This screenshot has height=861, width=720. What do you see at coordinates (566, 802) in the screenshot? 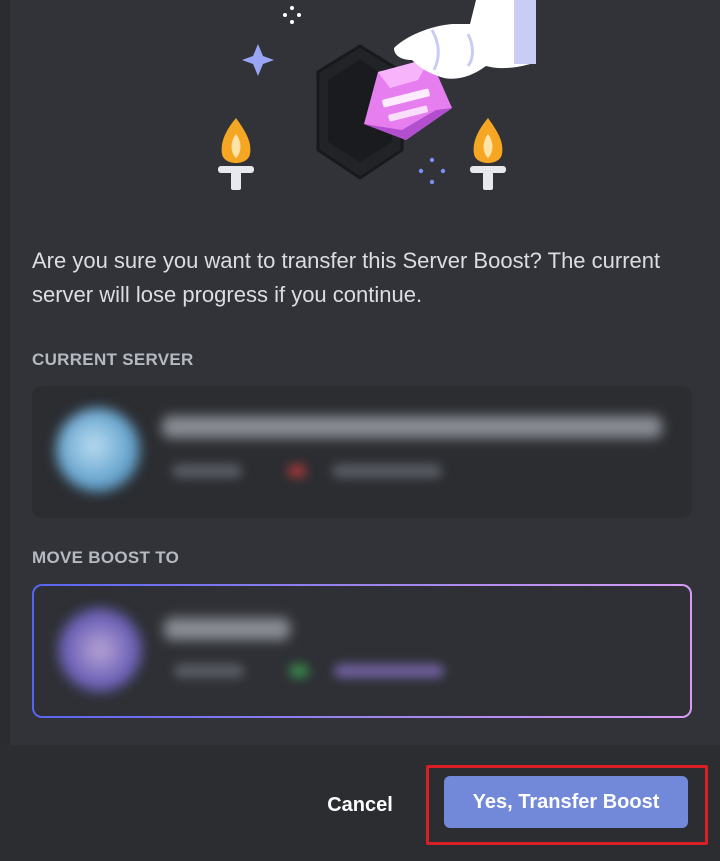
I see `confirm-transfer-button: Yes, Transfer Boost` at bounding box center [566, 802].